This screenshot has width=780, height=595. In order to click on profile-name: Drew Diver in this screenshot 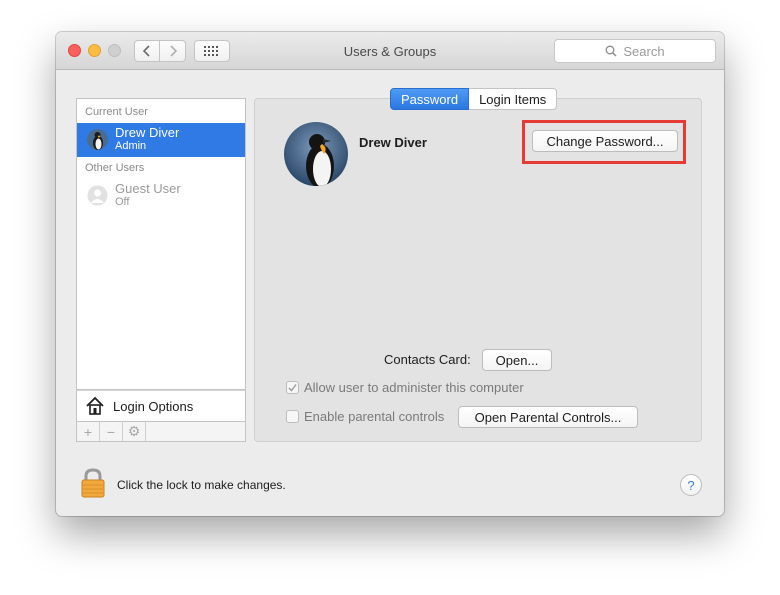, I will do `click(393, 142)`.